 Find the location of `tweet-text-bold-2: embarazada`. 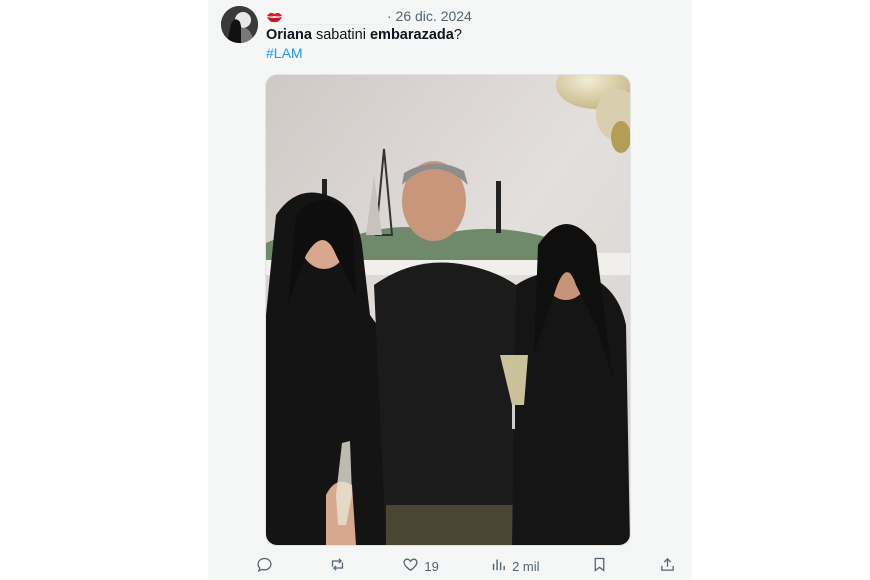

tweet-text-bold-2: embarazada is located at coordinates (411, 35).